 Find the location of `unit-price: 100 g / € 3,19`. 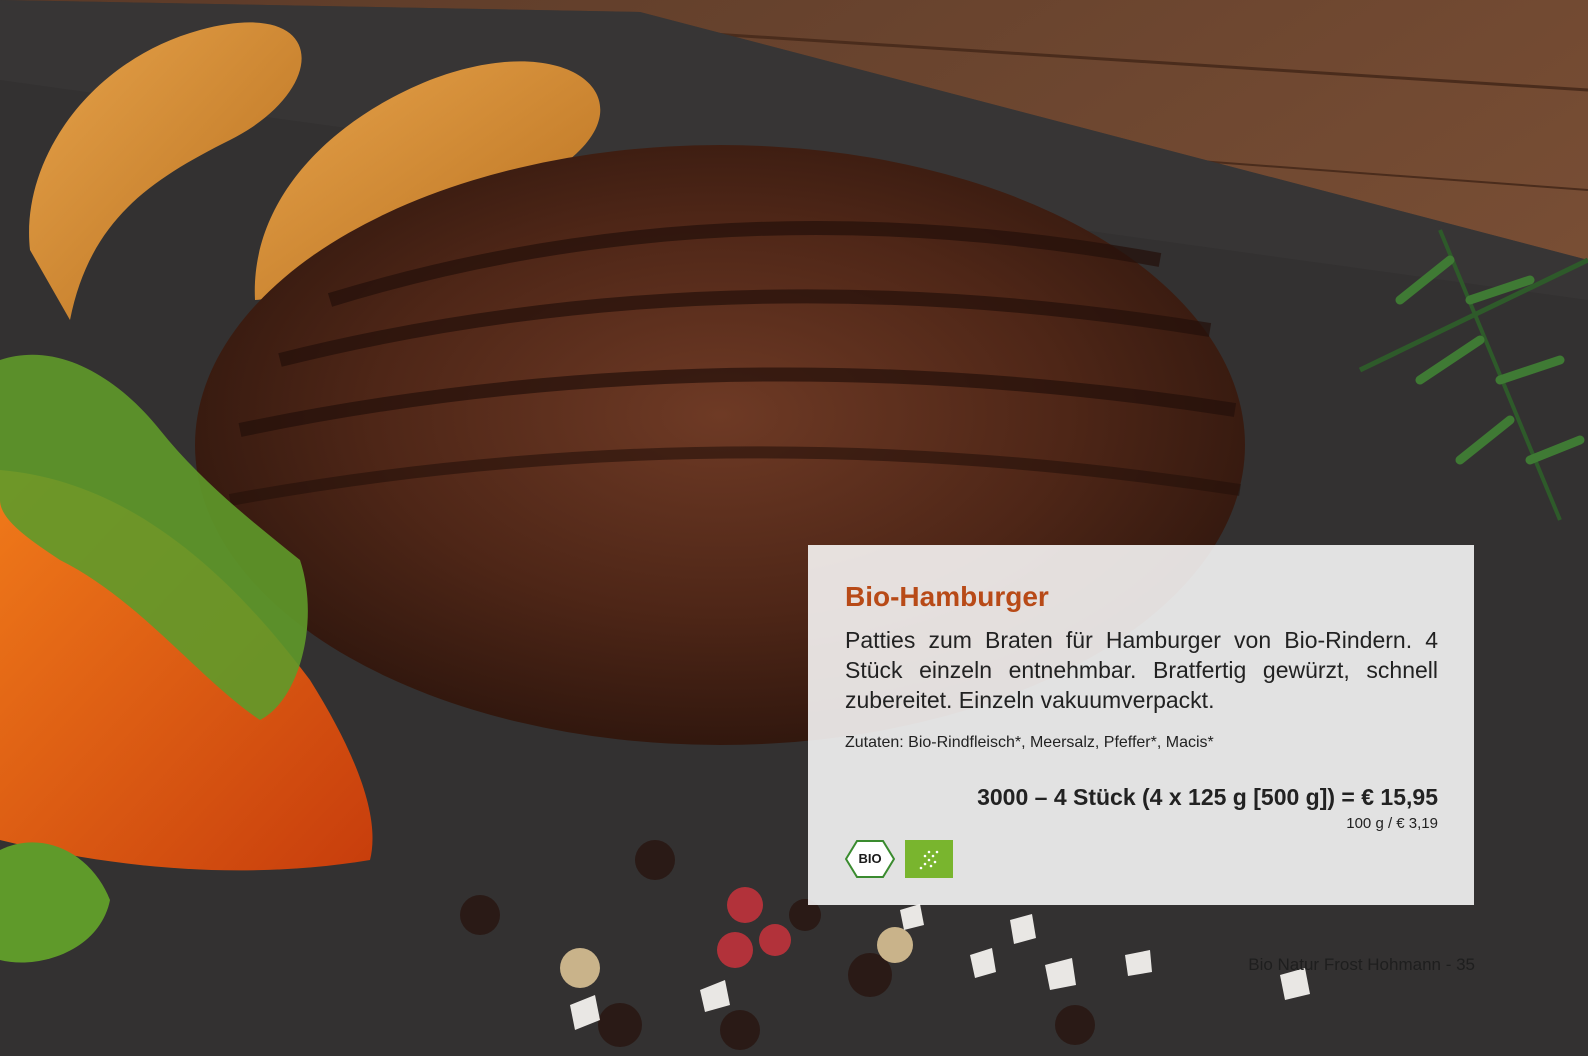

unit-price: 100 g / € 3,19 is located at coordinates (1392, 823).